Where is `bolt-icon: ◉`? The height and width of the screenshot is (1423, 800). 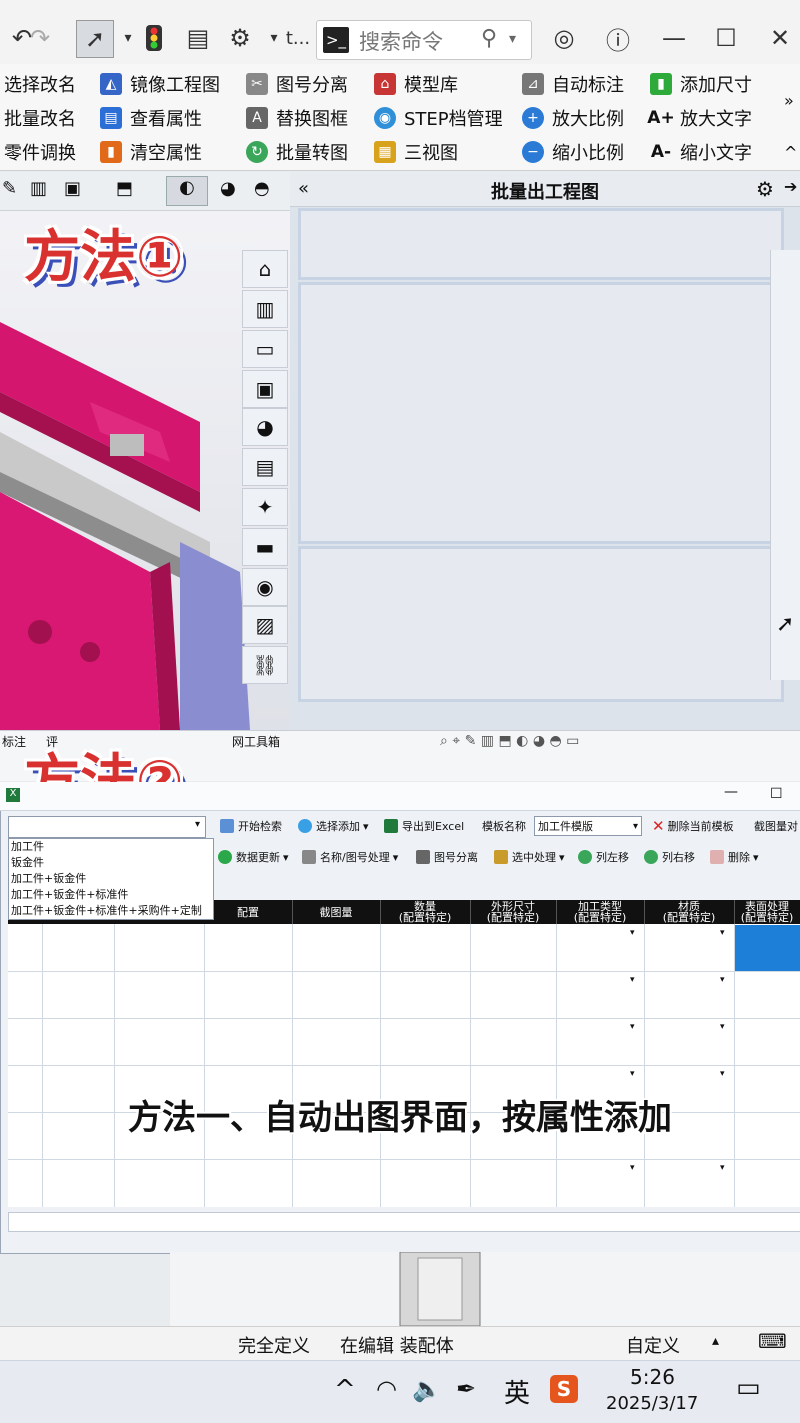 bolt-icon: ◉ is located at coordinates (265, 587).